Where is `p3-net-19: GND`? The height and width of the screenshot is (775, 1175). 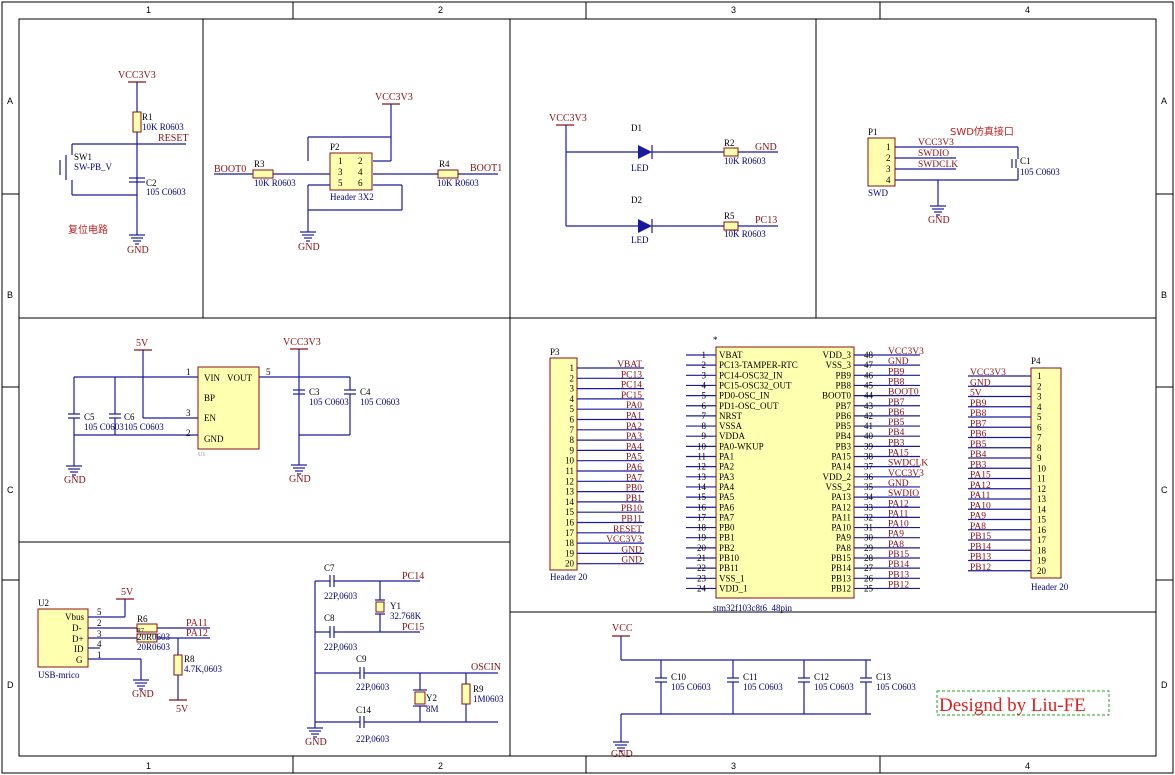 p3-net-19: GND is located at coordinates (631, 550).